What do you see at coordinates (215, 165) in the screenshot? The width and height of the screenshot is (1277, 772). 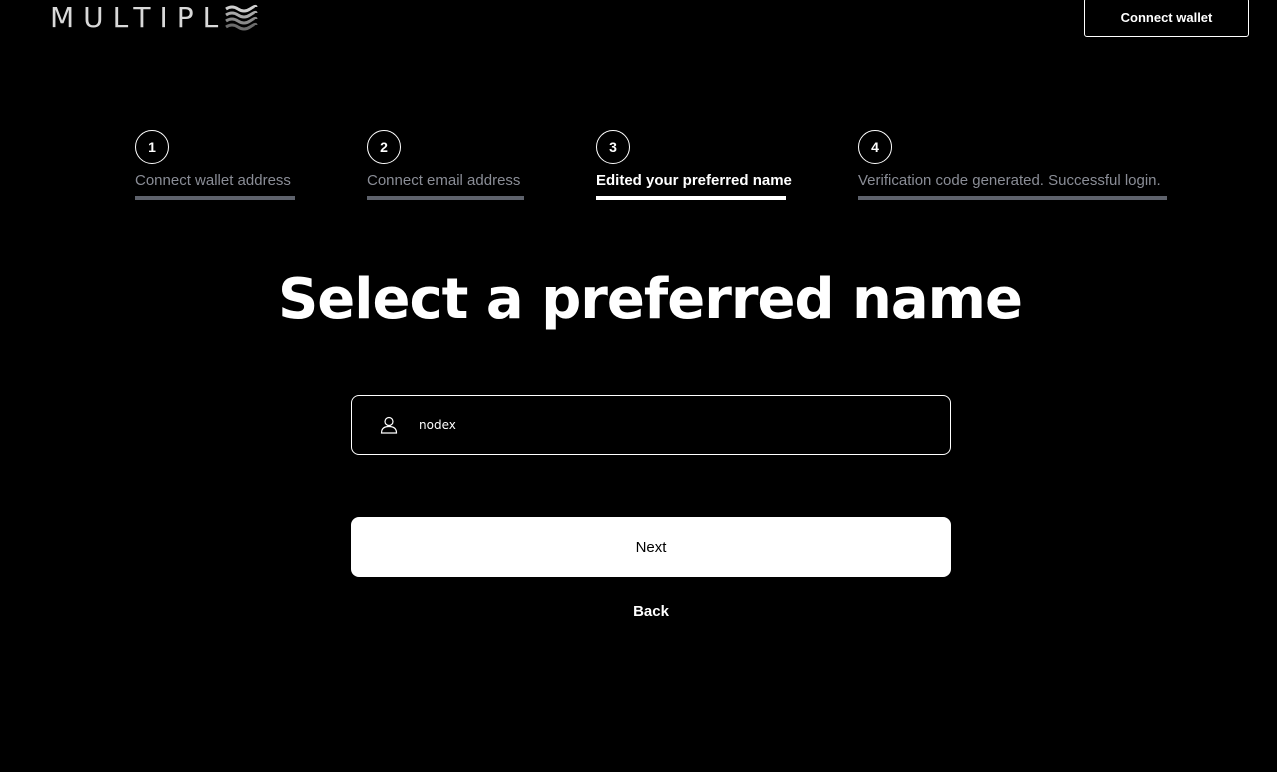 I see `step-1: 1 Connect wallet address` at bounding box center [215, 165].